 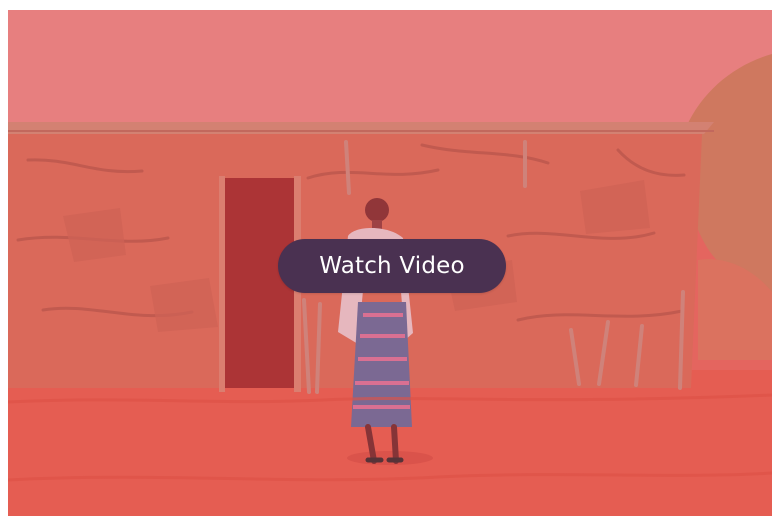 What do you see at coordinates (377, 210) in the screenshot?
I see `head` at bounding box center [377, 210].